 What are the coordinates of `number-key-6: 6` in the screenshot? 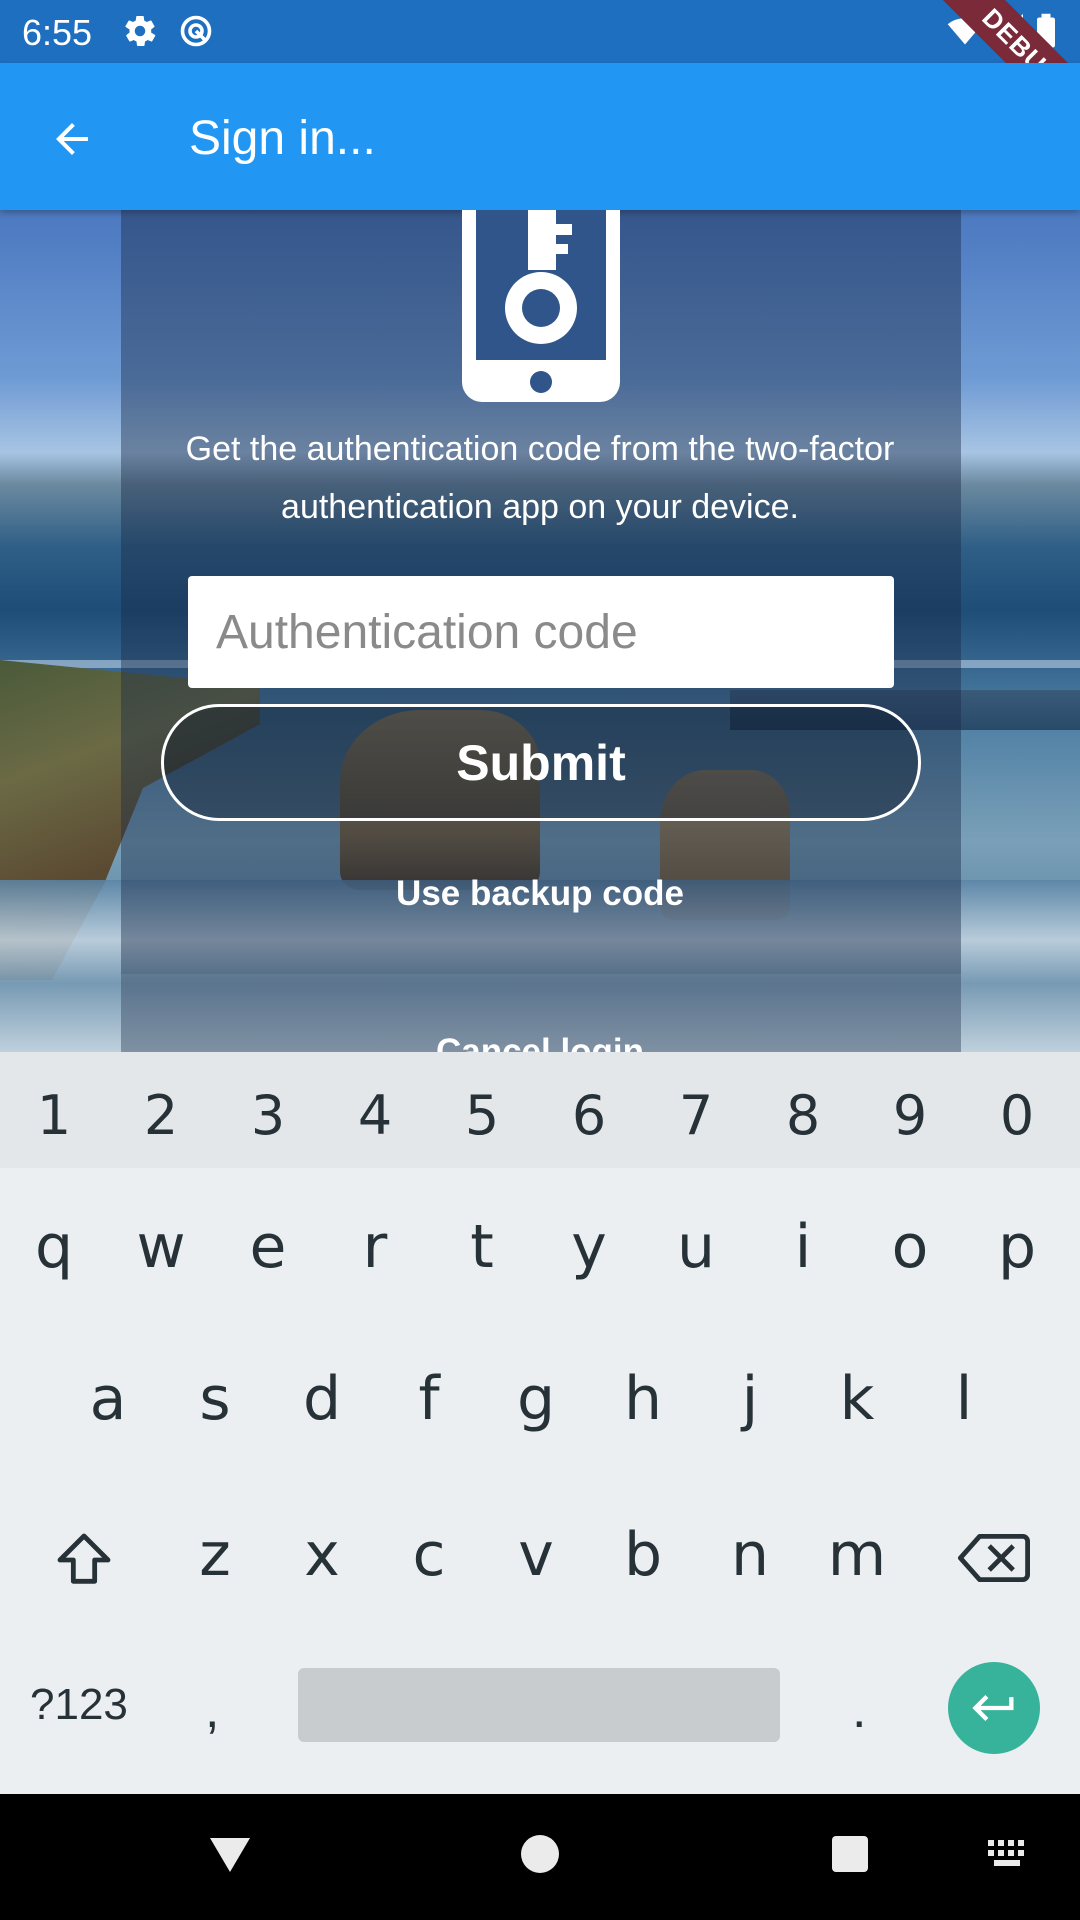 It's located at (589, 1115).